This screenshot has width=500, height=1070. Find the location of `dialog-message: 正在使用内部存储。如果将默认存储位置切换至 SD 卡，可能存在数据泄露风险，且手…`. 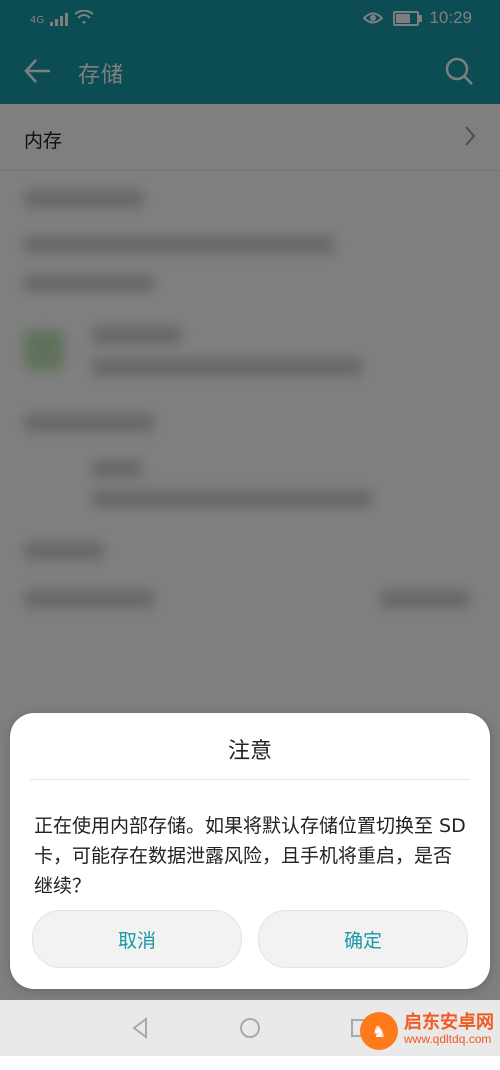

dialog-message: 正在使用内部存储。如果将默认存储位置切换至 SD 卡，可能存在数据泄露风险，且手… is located at coordinates (250, 856).